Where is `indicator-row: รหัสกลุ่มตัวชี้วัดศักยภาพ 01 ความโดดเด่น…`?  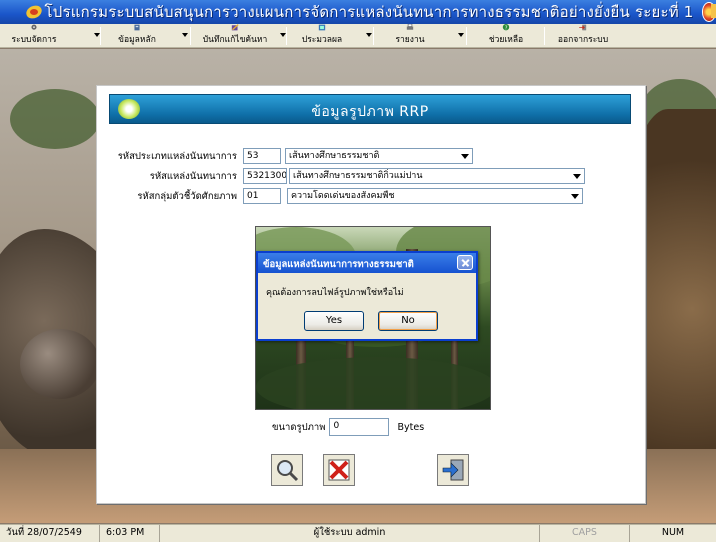
indicator-row: รหัสกลุ่มตัวชี้วัดศักยภาพ 01 ความโดดเด่น… is located at coordinates (345, 196).